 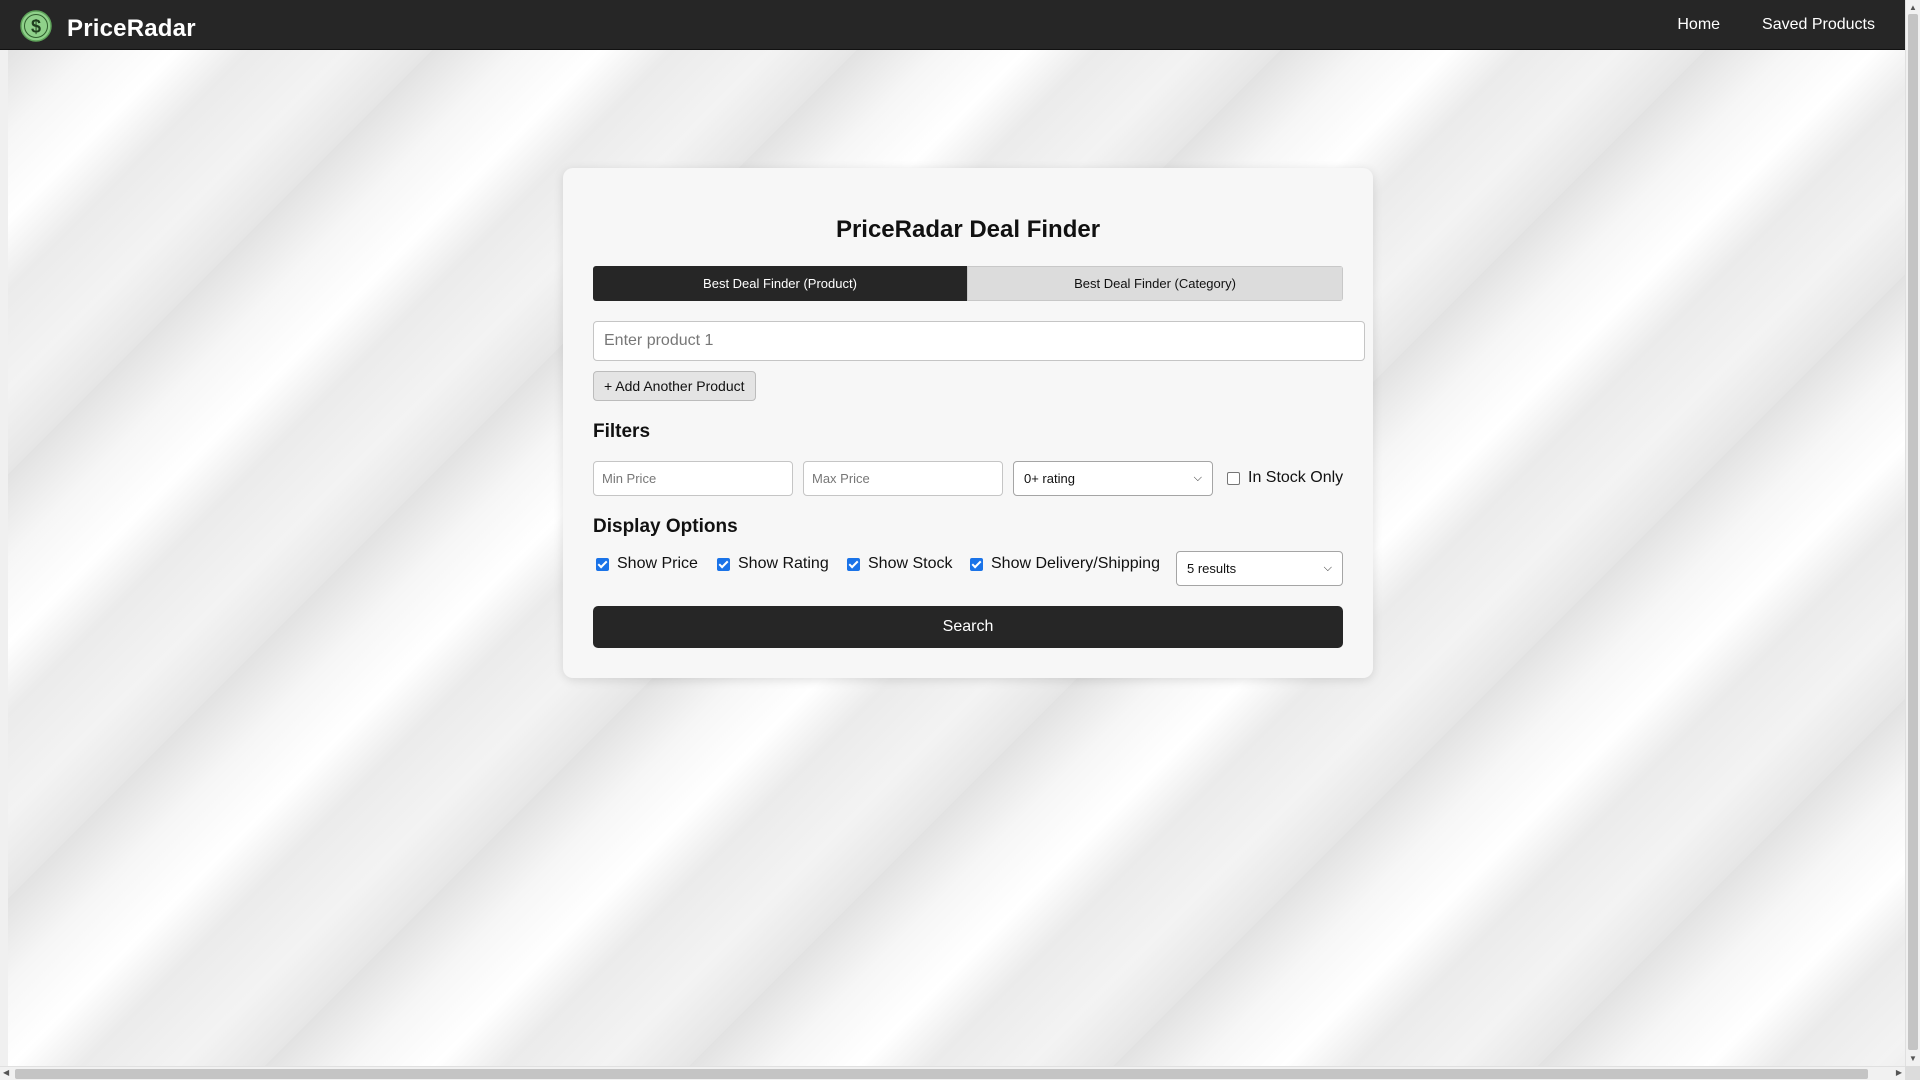 What do you see at coordinates (1899, 1072) in the screenshot?
I see `scroll-right-icon: ▶` at bounding box center [1899, 1072].